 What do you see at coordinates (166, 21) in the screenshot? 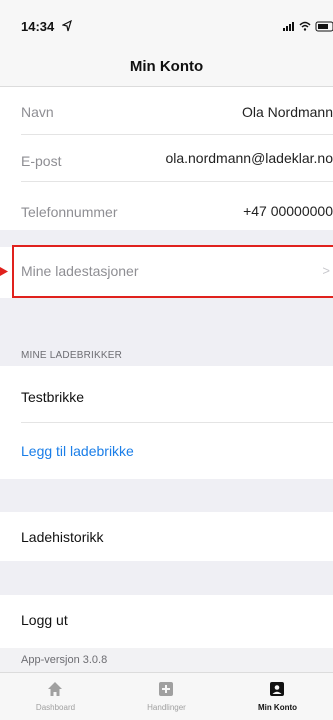
I see `status-bar: 14:34` at bounding box center [166, 21].